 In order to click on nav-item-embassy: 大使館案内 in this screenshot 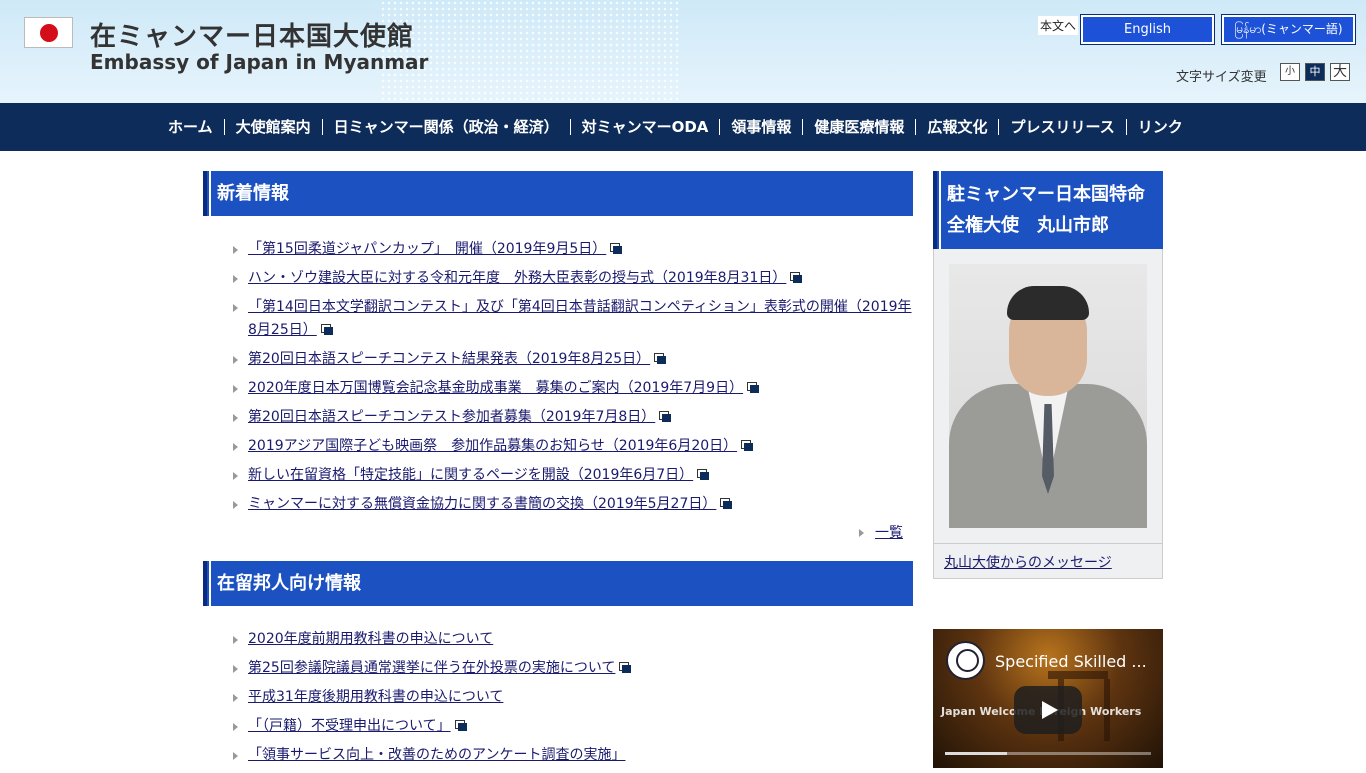, I will do `click(272, 127)`.